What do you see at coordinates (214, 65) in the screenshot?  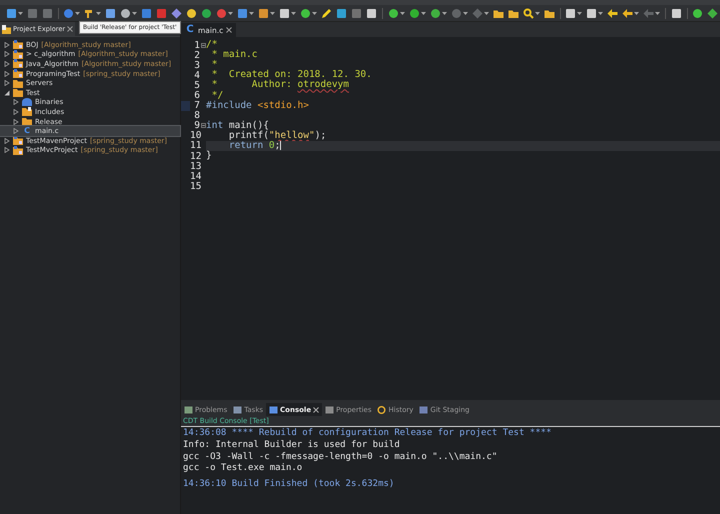 I see `code-line: *` at bounding box center [214, 65].